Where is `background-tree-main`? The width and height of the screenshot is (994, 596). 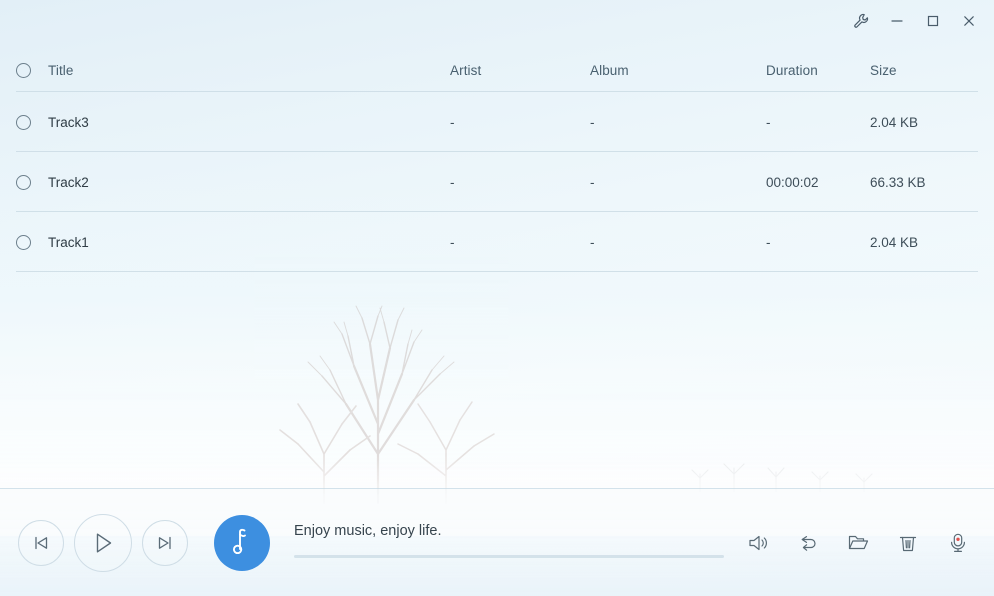
background-tree-main is located at coordinates (380, 404).